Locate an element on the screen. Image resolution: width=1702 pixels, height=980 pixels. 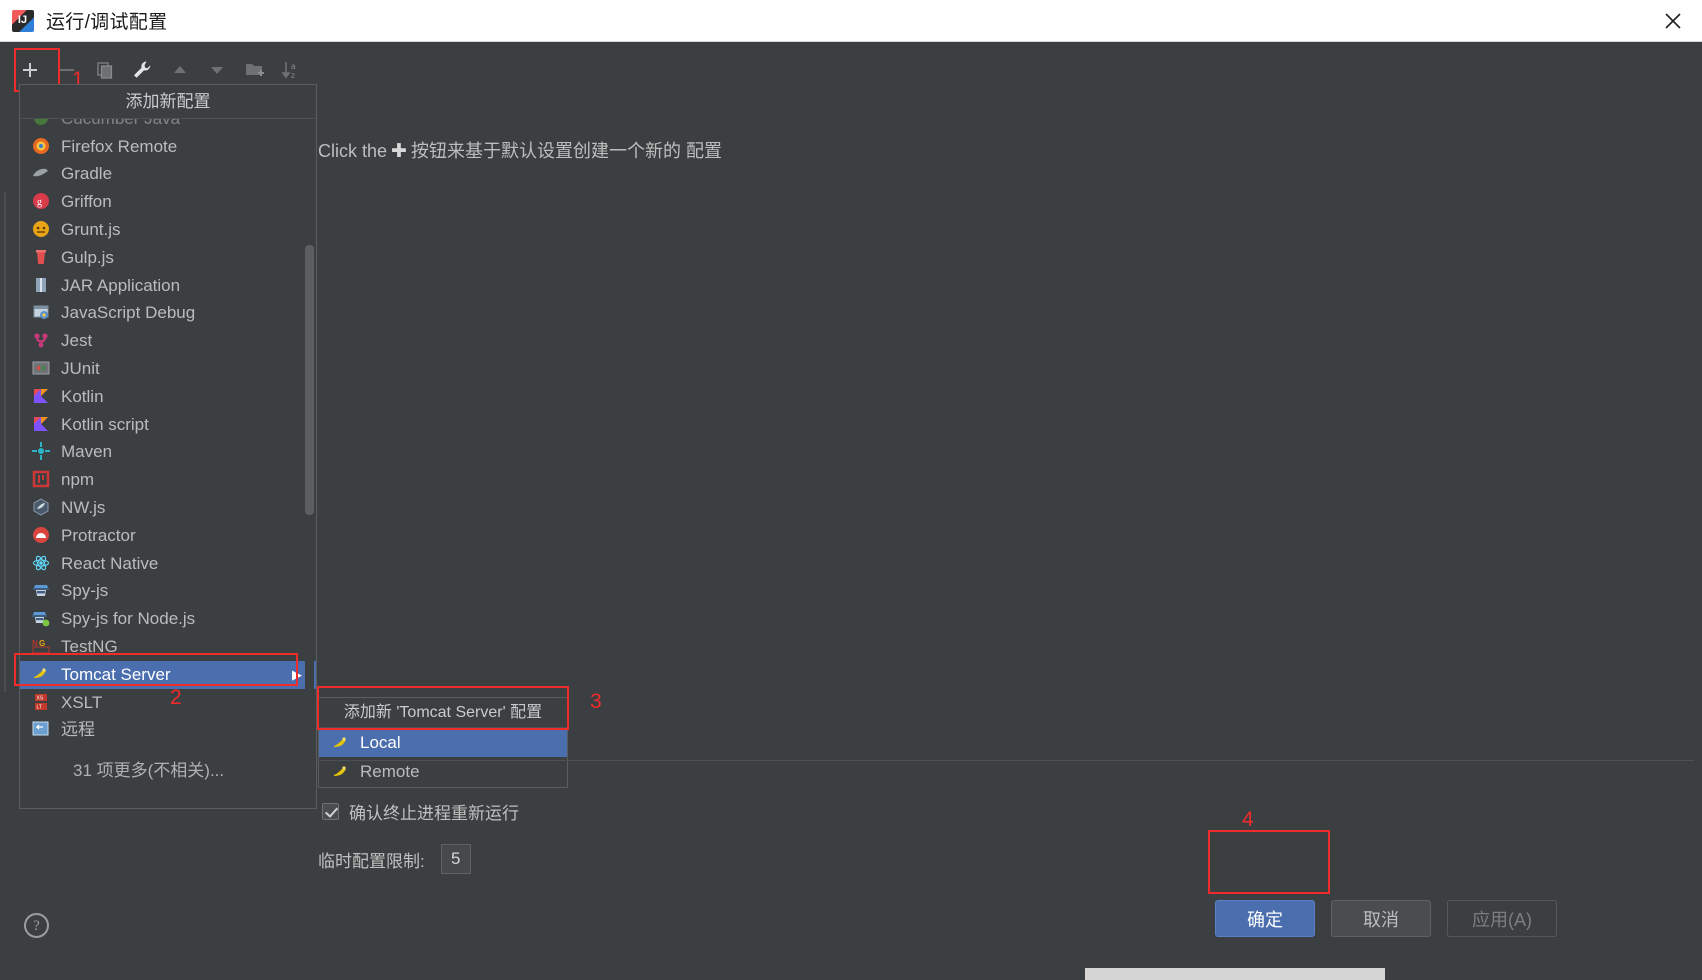
svg-text: z is located at coordinates (293, 75).